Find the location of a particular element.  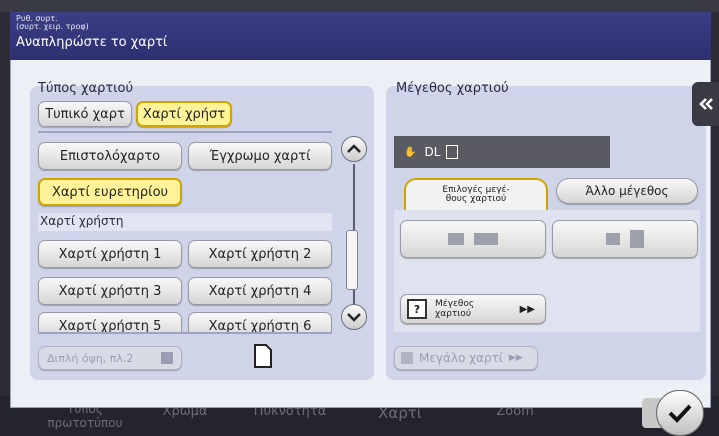

paper-size-button-text: Μέγεθος χαρτιού is located at coordinates (454, 309).